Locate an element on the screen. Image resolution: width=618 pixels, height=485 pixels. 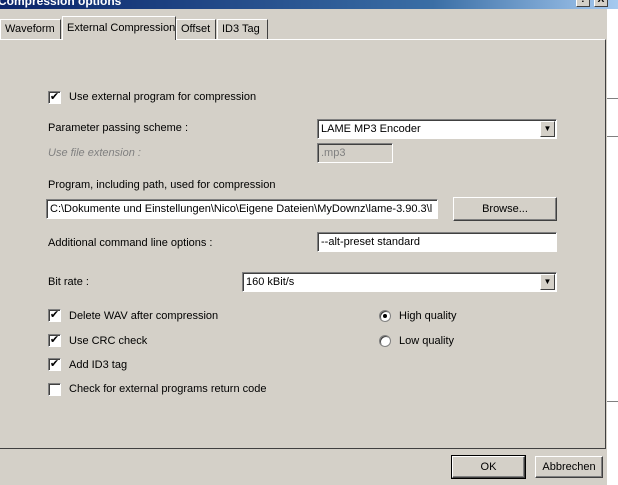
tab-label: Waveform is located at coordinates (30, 29).